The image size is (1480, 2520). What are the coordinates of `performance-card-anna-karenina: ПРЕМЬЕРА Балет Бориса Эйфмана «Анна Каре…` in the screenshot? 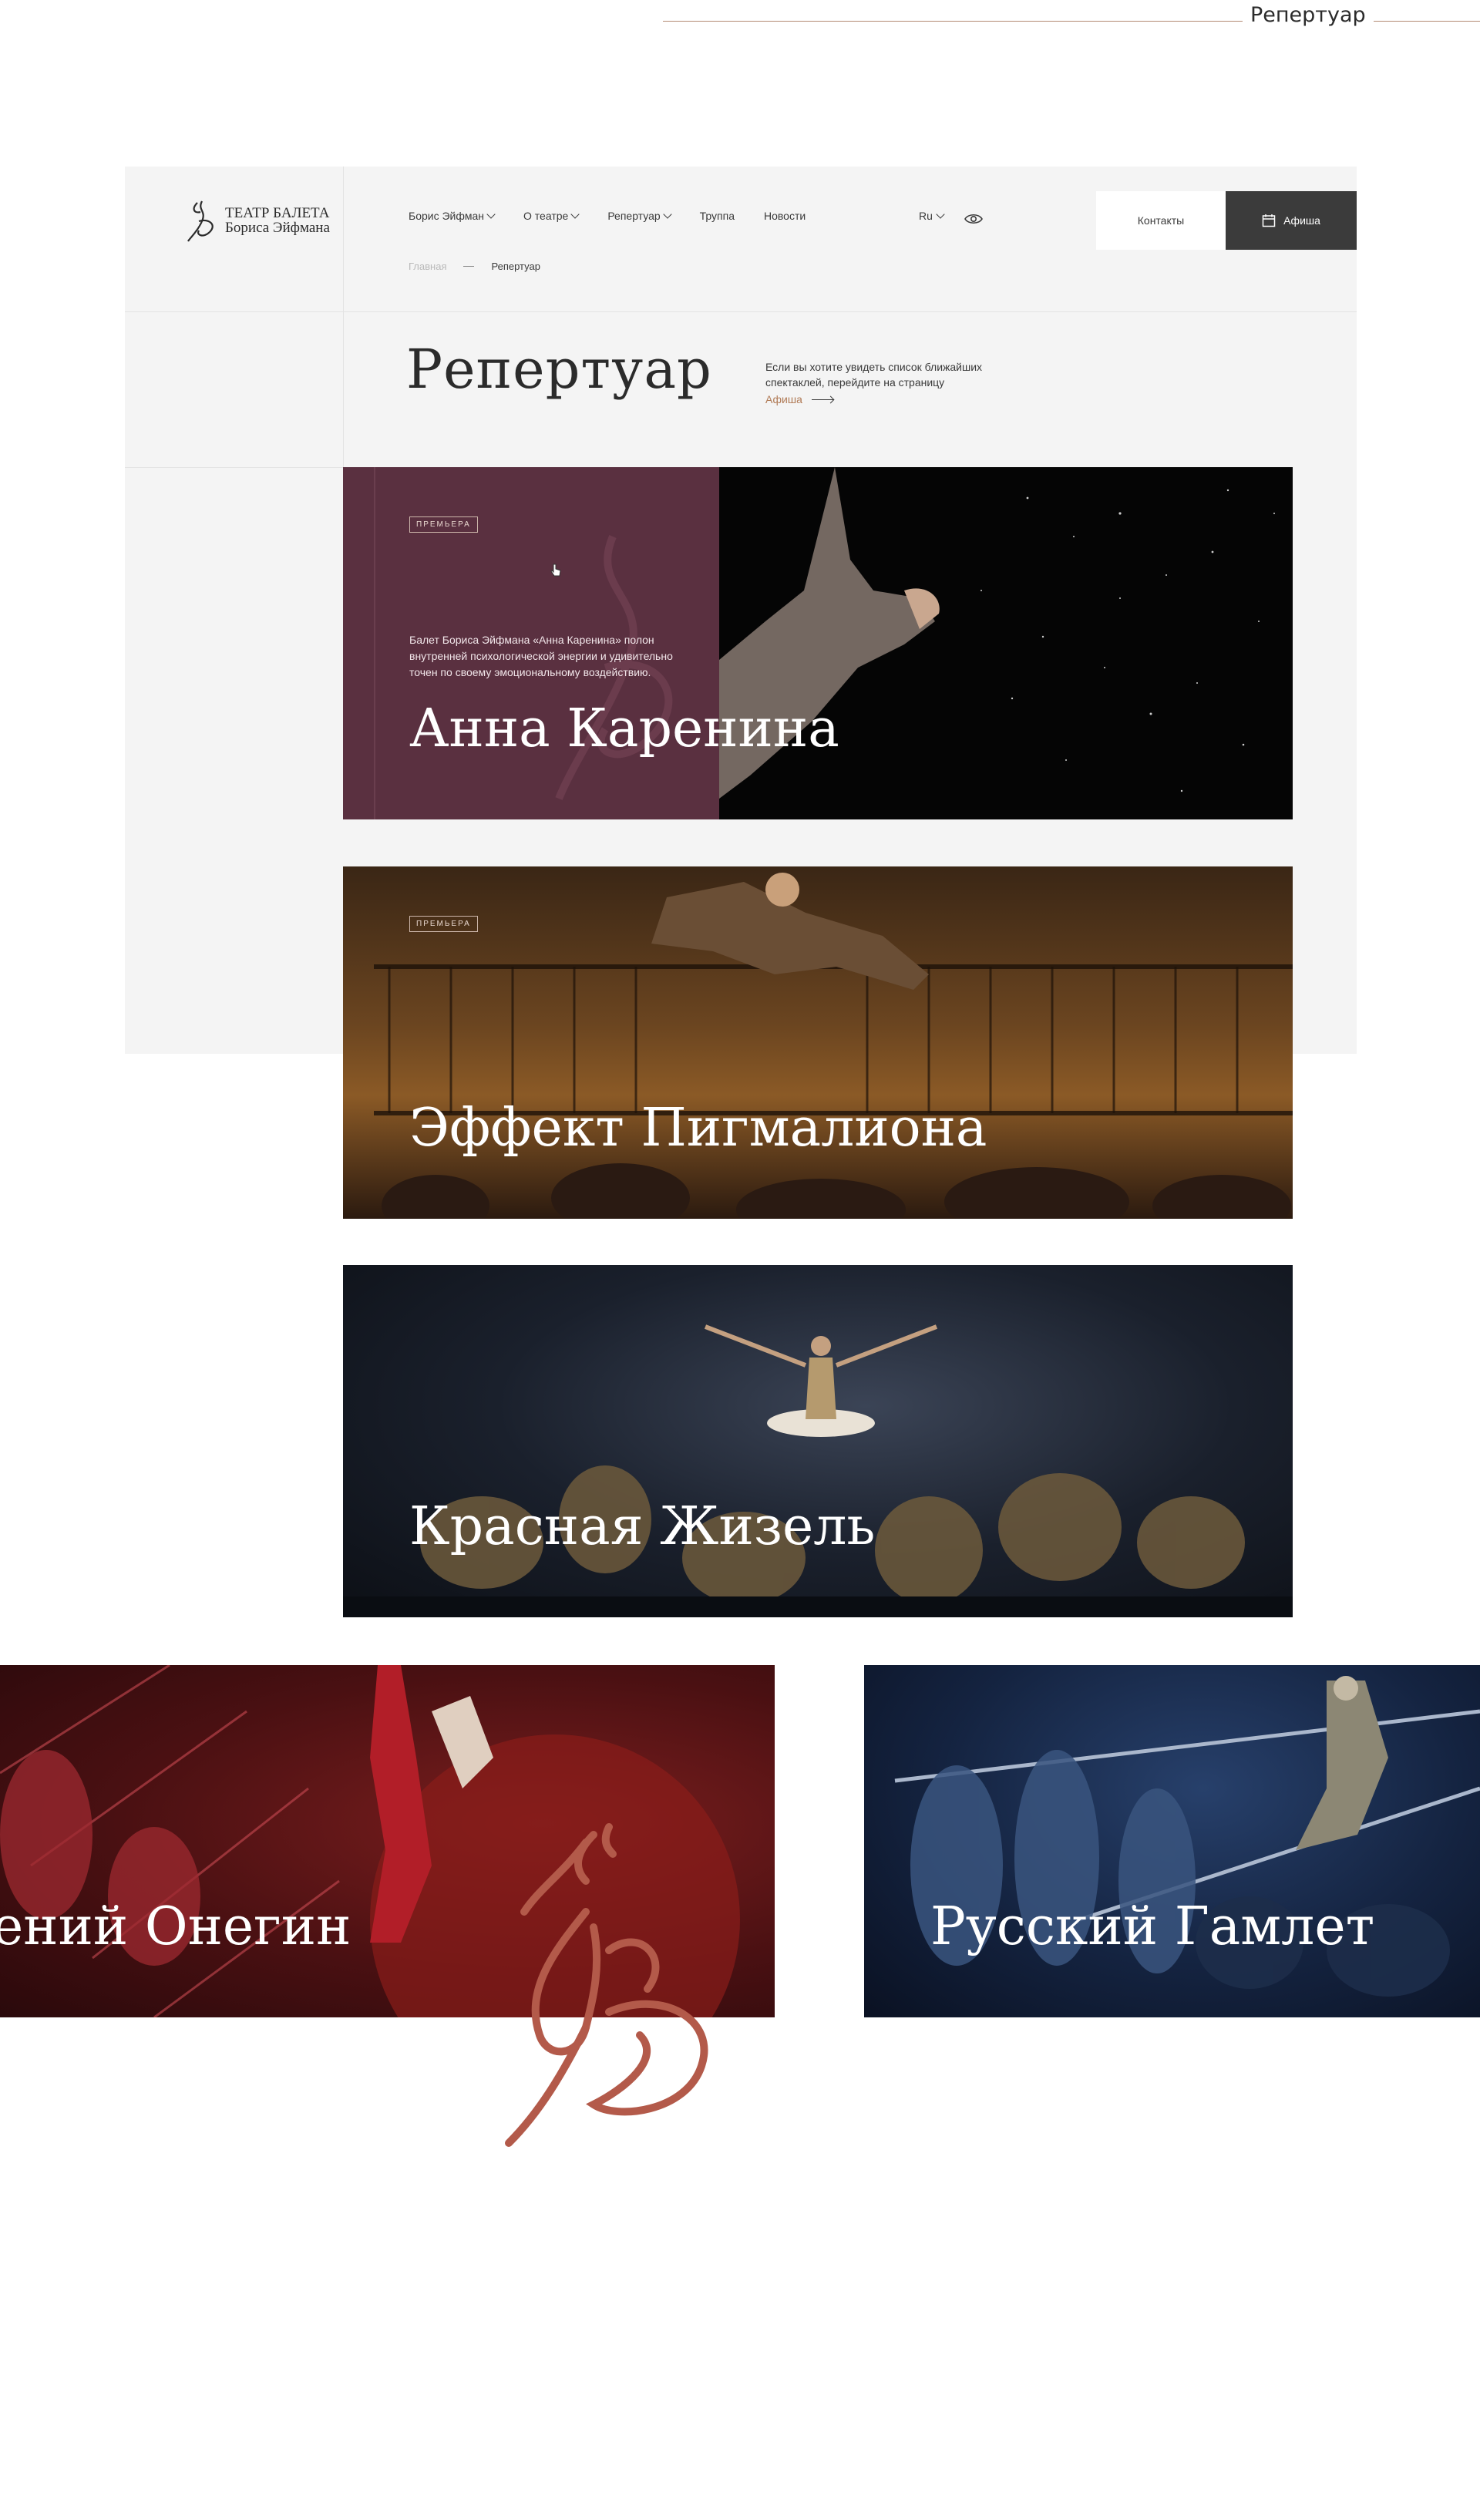 It's located at (818, 643).